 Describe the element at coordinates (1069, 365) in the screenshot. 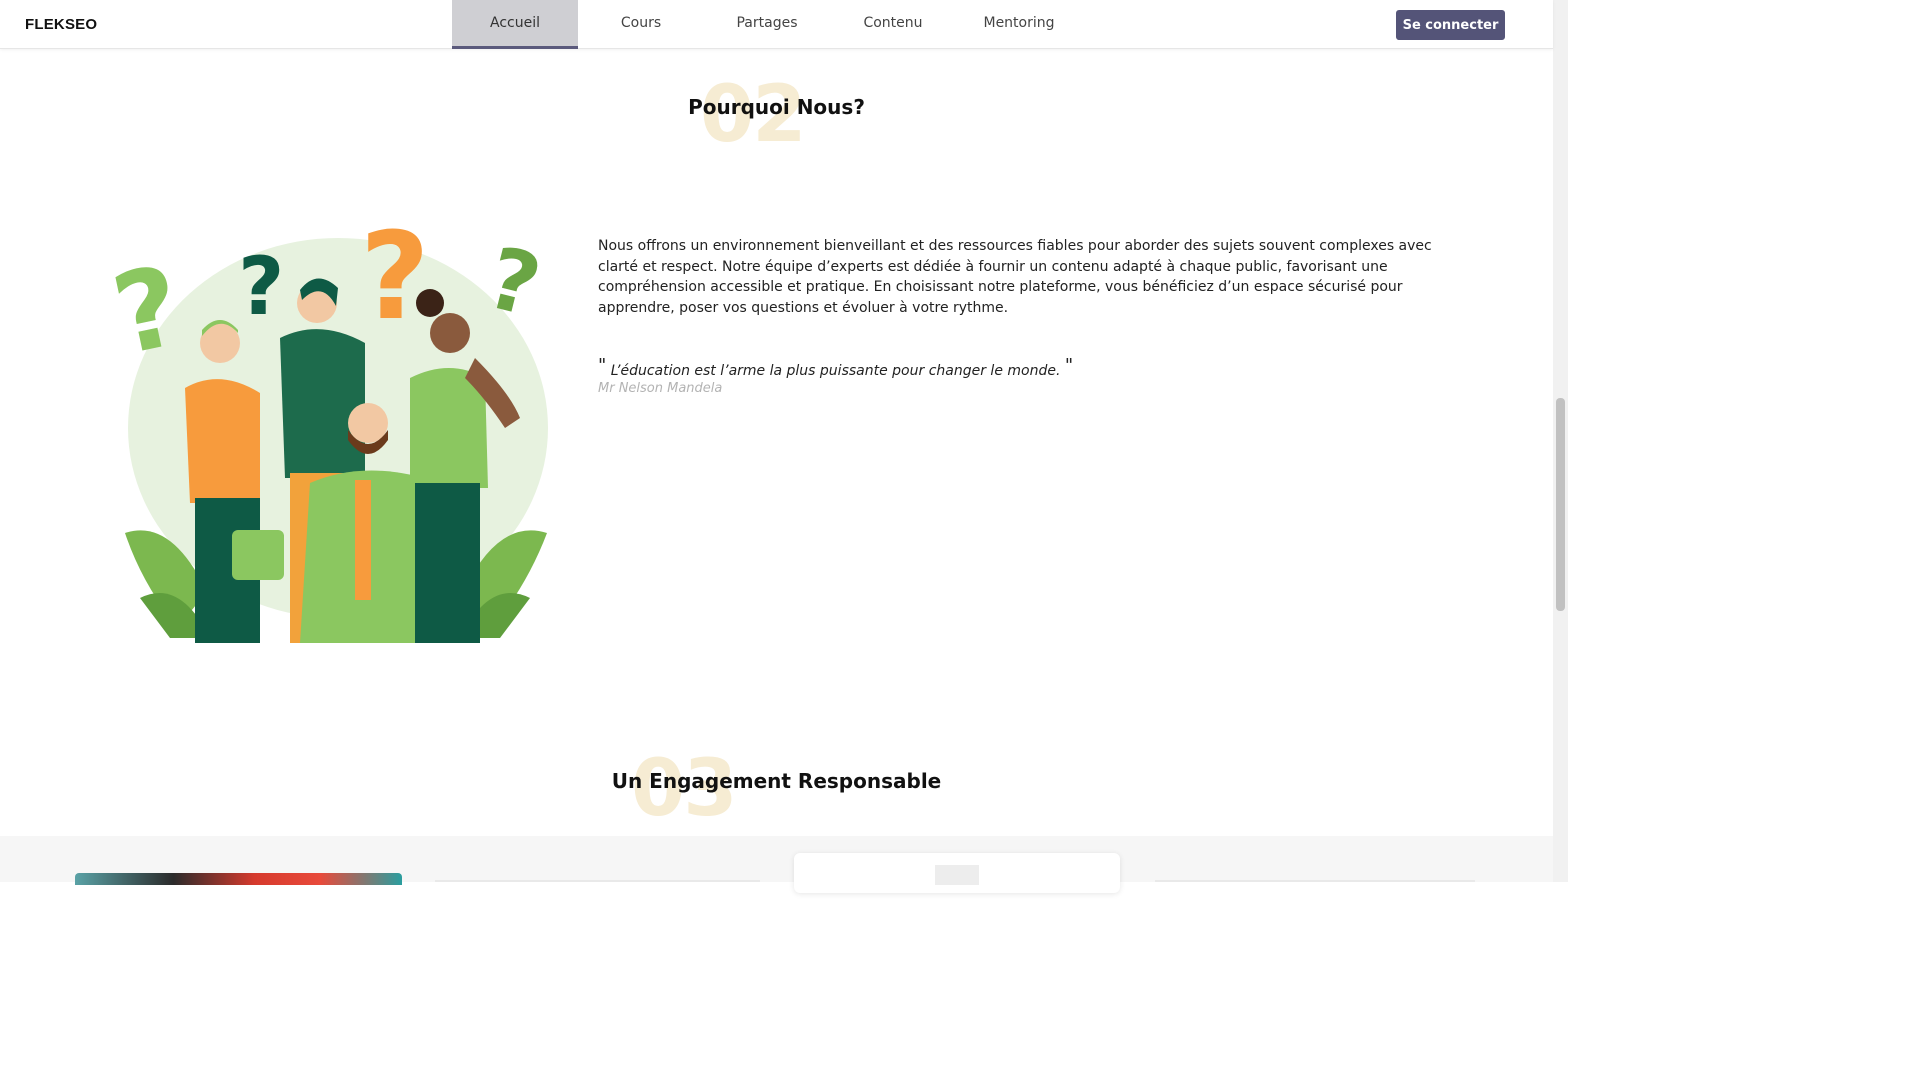

I see `close-quote-mark: "` at that location.